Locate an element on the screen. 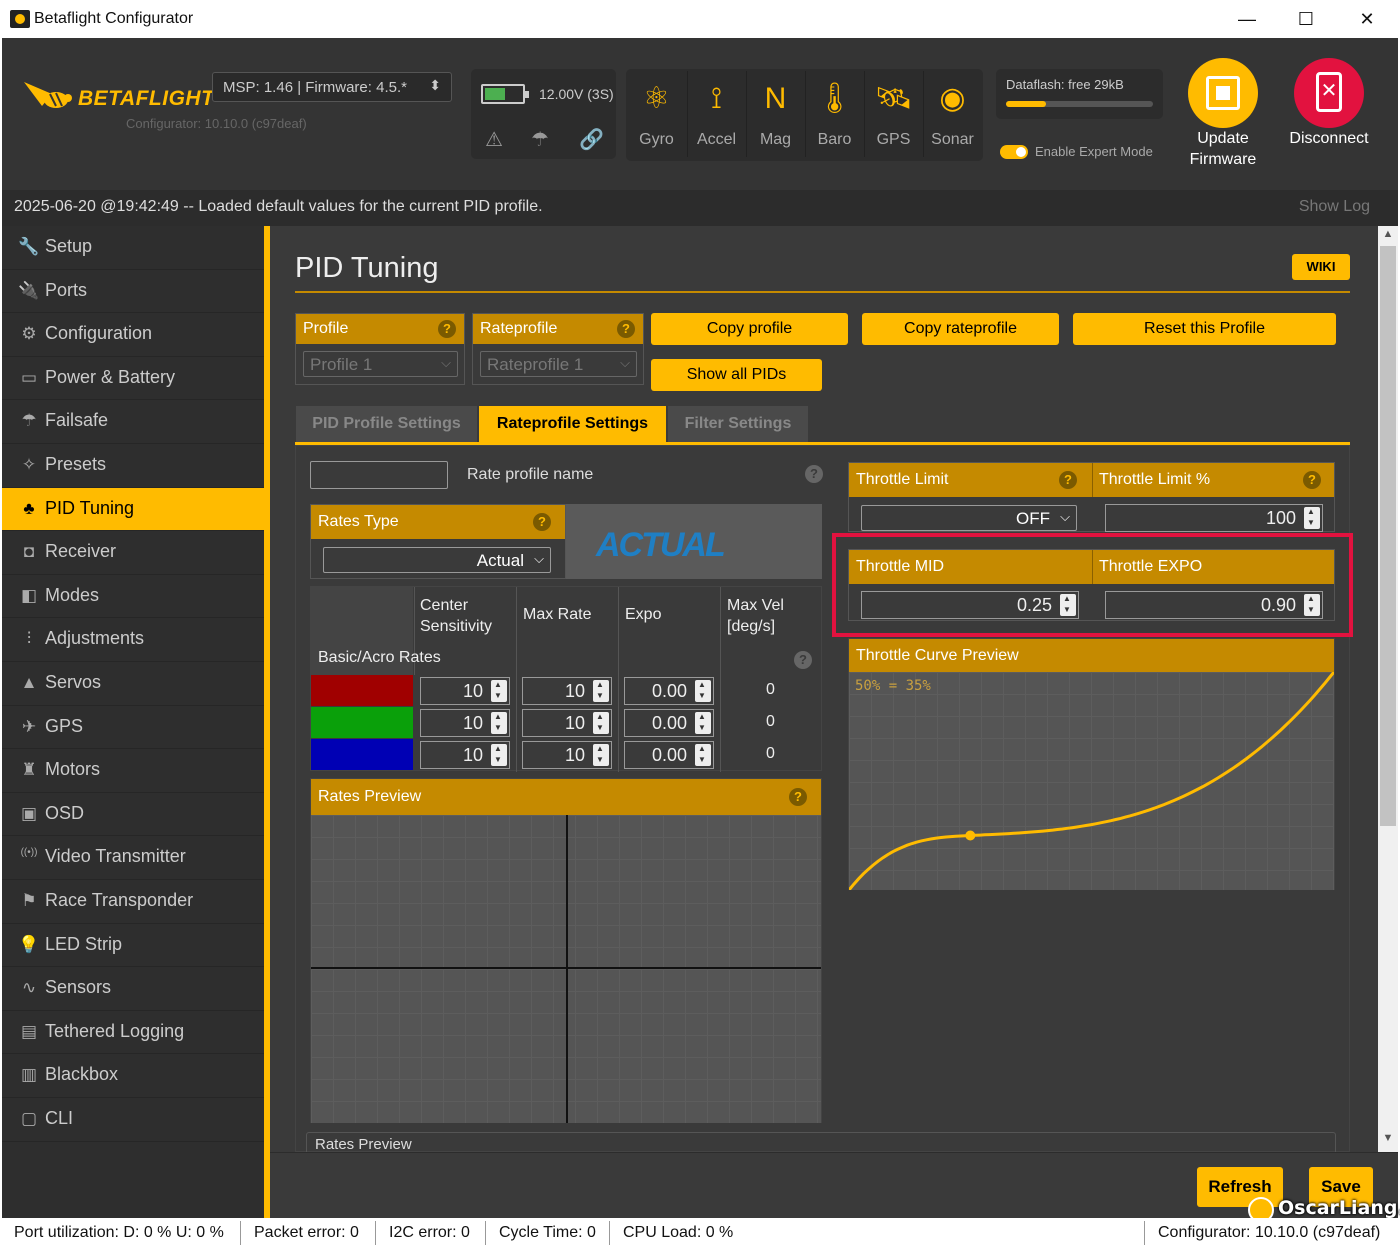  throttle-curve-panel: Throttle Curve Preview 50% = 35% is located at coordinates (1091, 764).